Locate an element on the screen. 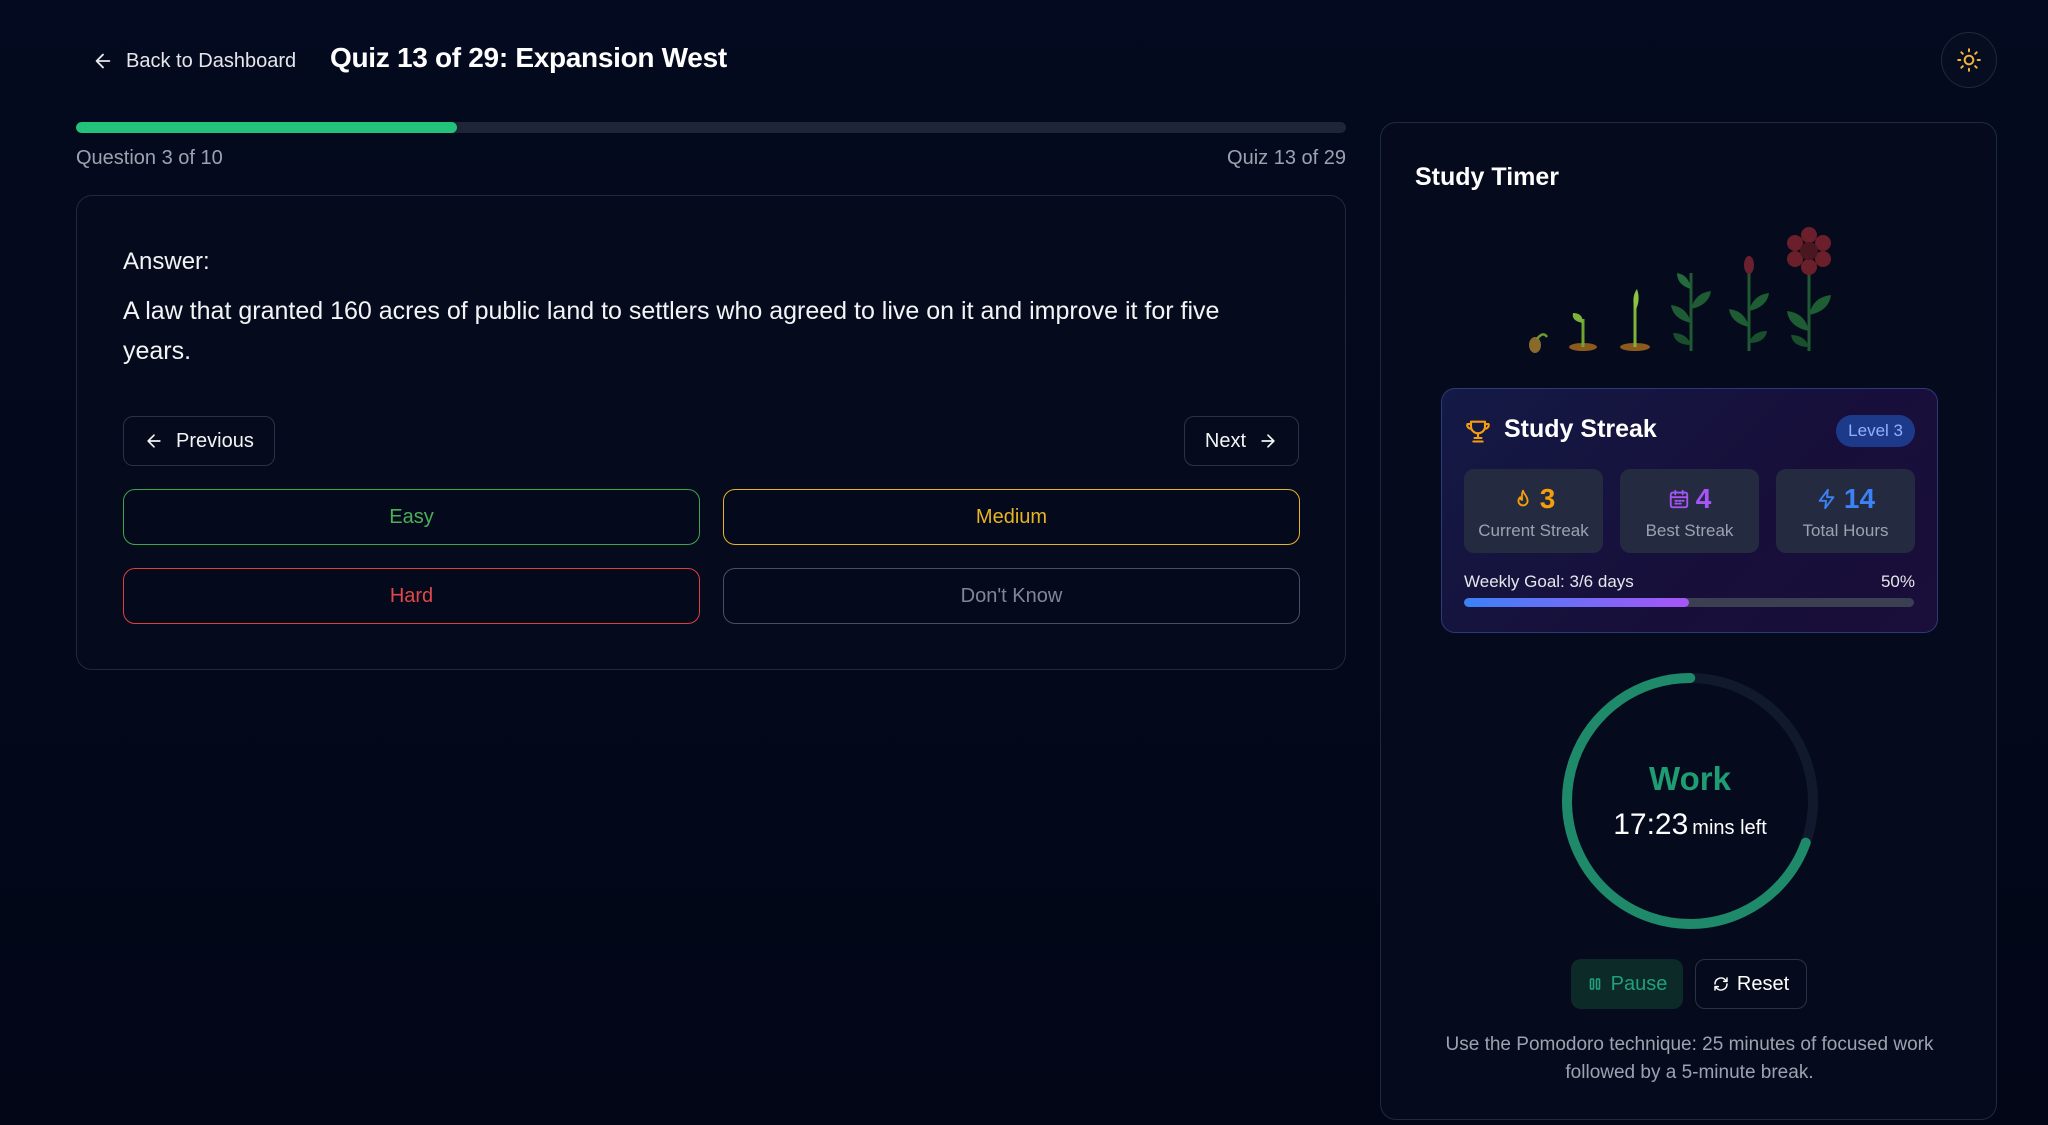 The width and height of the screenshot is (2048, 1125). best-streak-stat: 4 Best Streak is located at coordinates (1689, 511).